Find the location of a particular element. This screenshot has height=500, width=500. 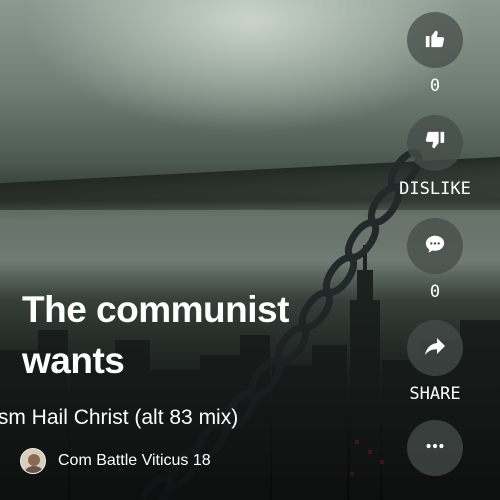

share-icon is located at coordinates (435, 348).